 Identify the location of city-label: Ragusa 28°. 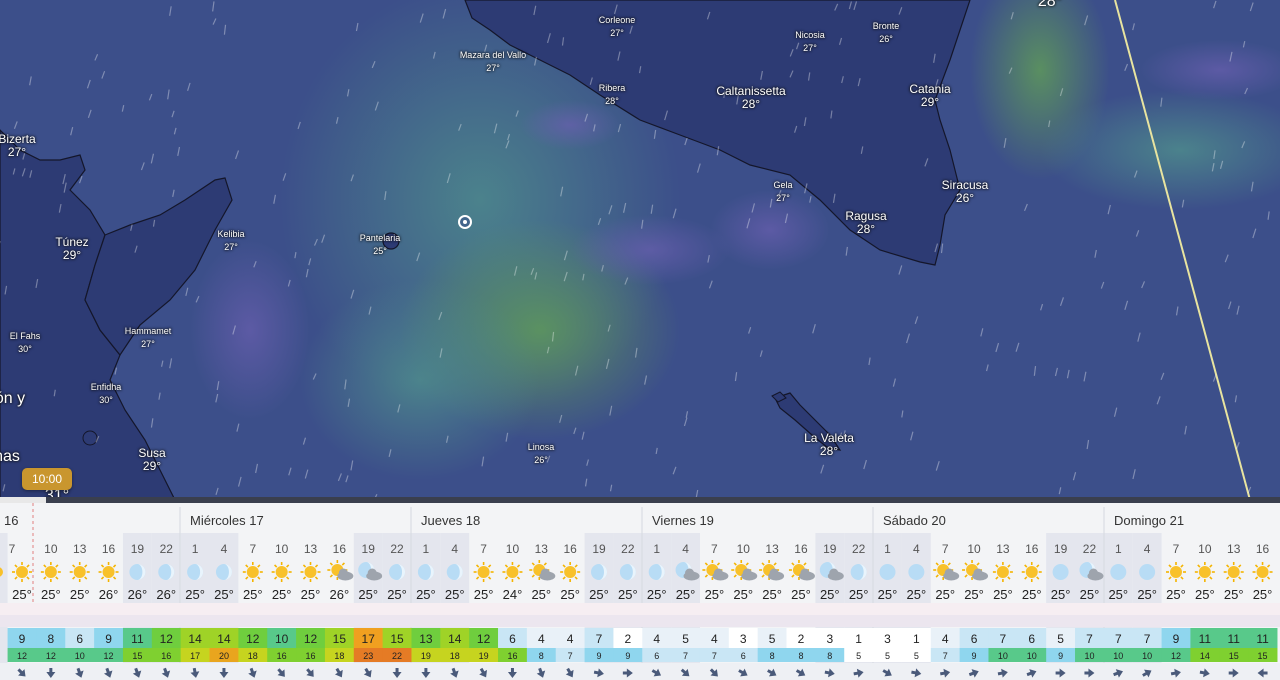
(865, 223).